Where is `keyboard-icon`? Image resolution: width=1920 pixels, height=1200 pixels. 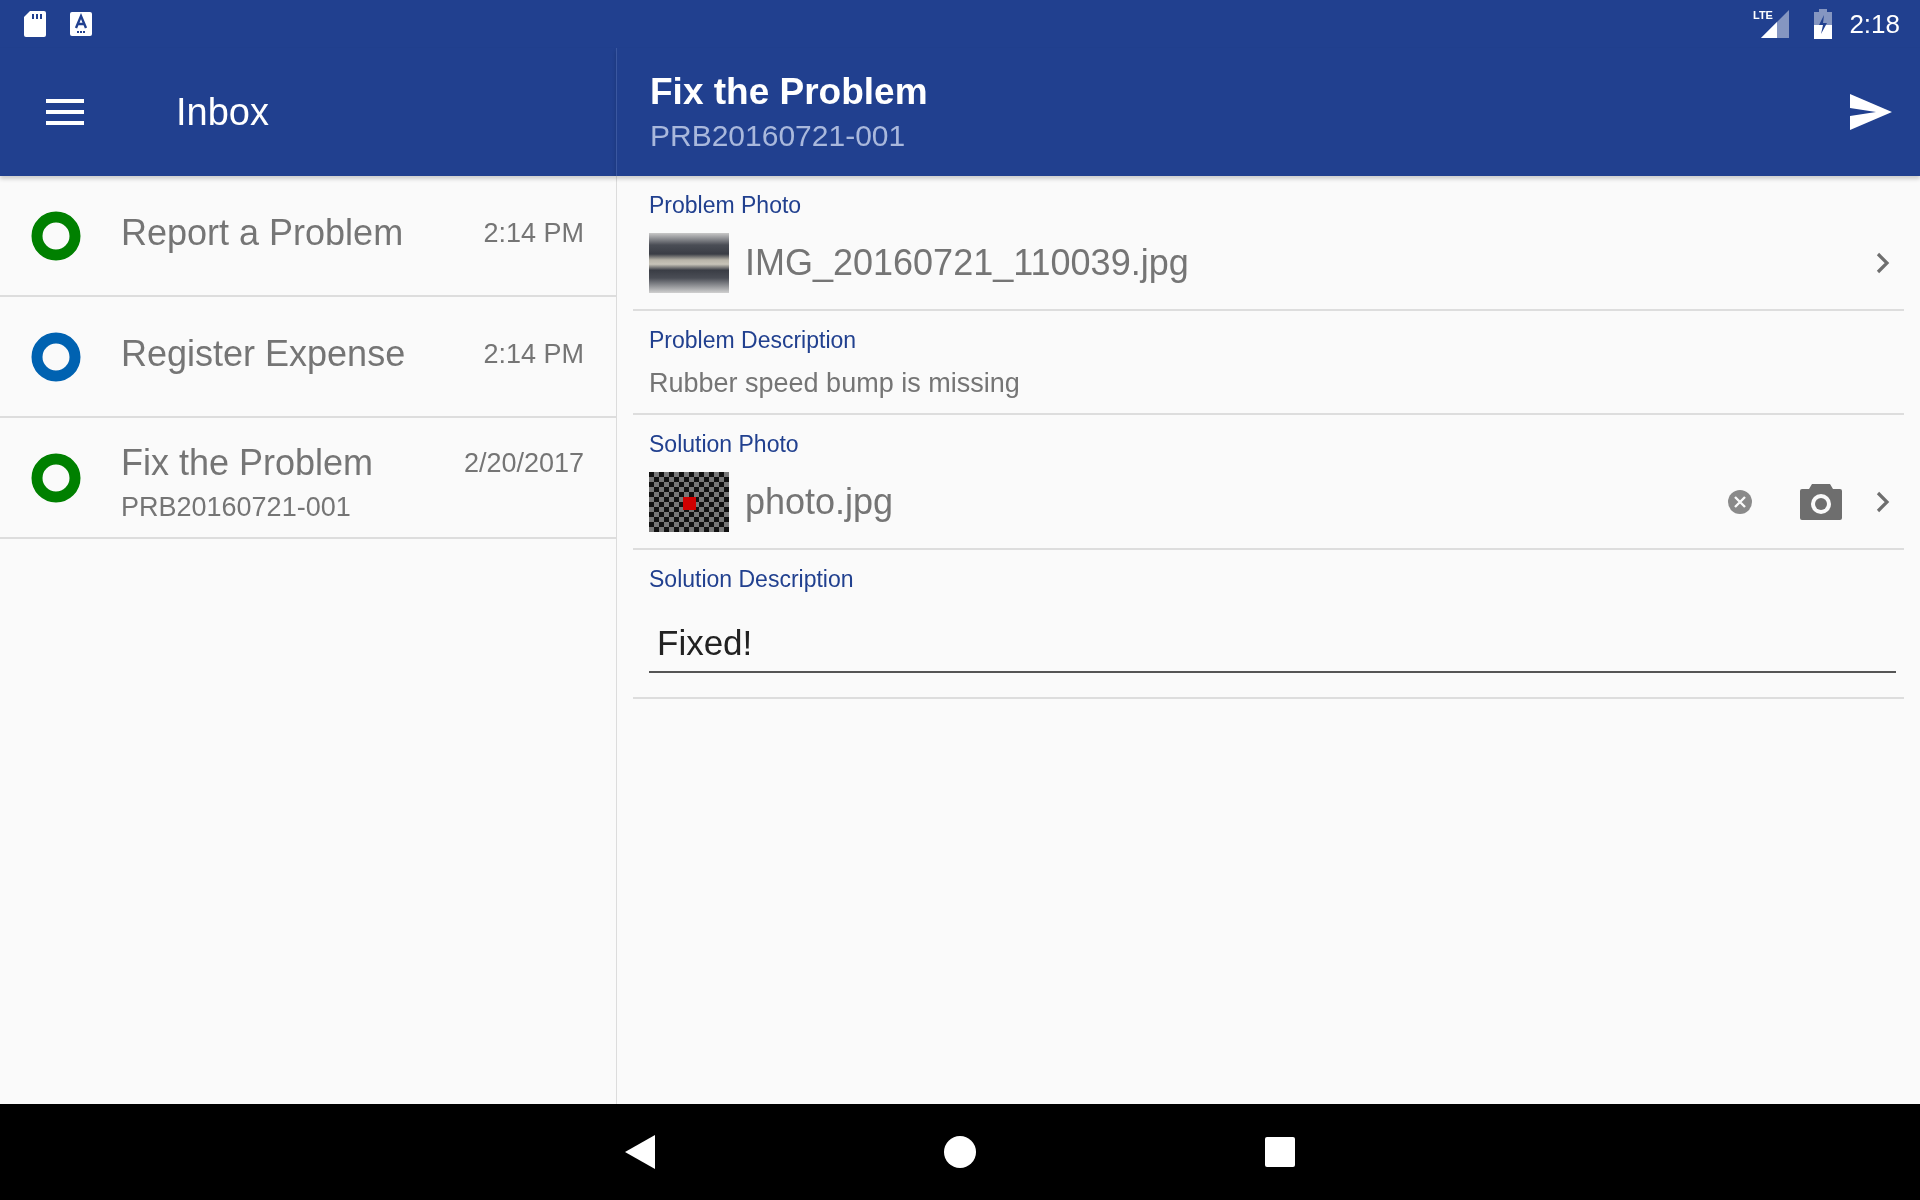 keyboard-icon is located at coordinates (81, 24).